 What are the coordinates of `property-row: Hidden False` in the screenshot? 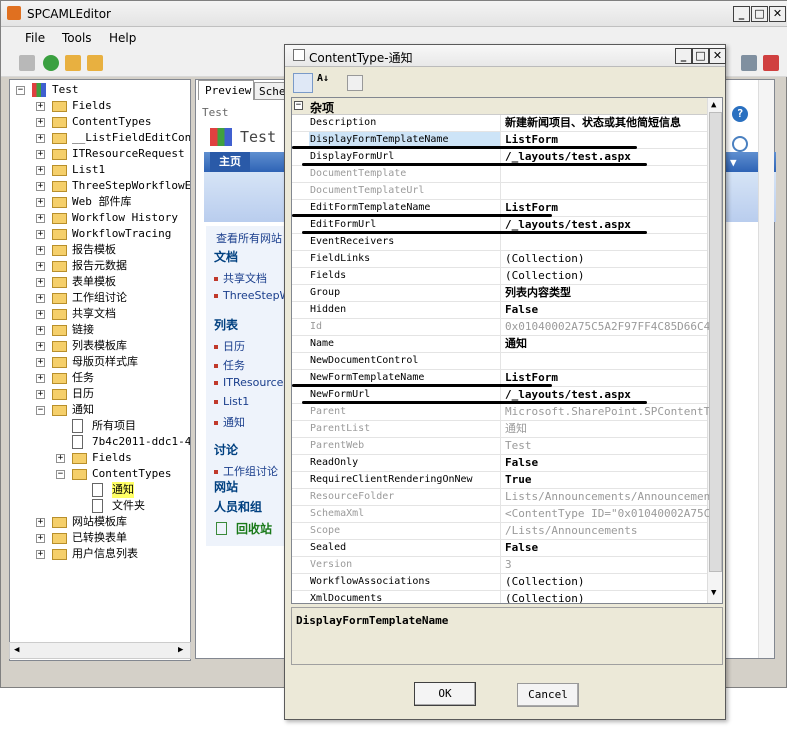 It's located at (499, 310).